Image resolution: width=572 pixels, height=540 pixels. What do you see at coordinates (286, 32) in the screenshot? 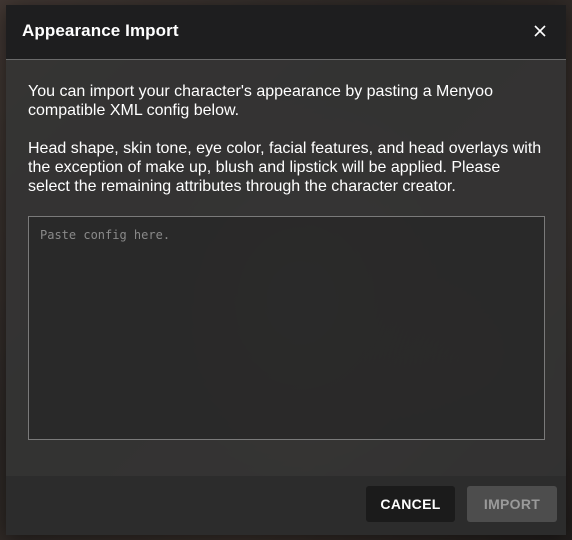
I see `dialog-header: Appearance Import` at bounding box center [286, 32].